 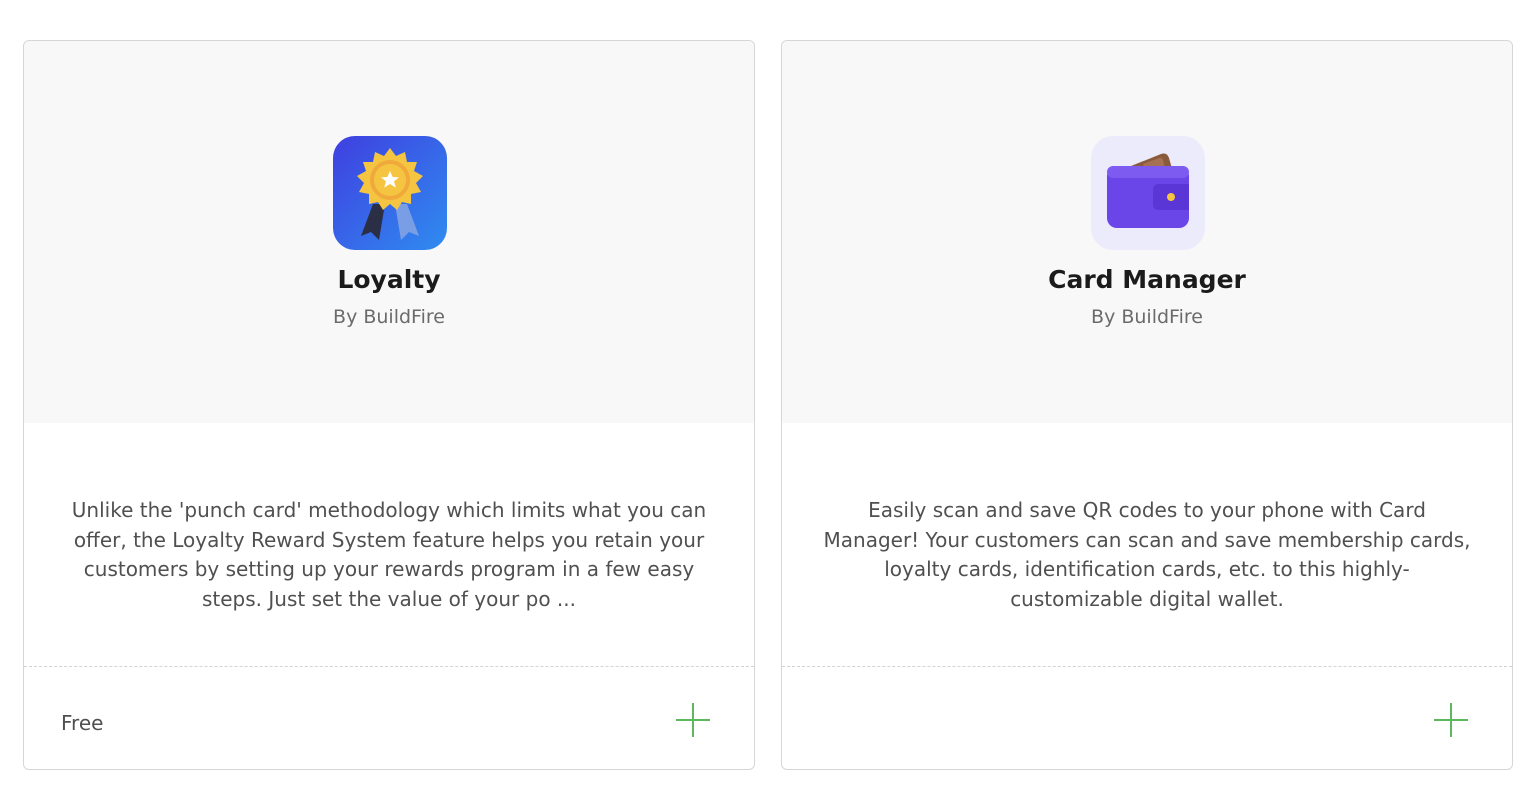 I want to click on medal-icon, so click(x=390, y=193).